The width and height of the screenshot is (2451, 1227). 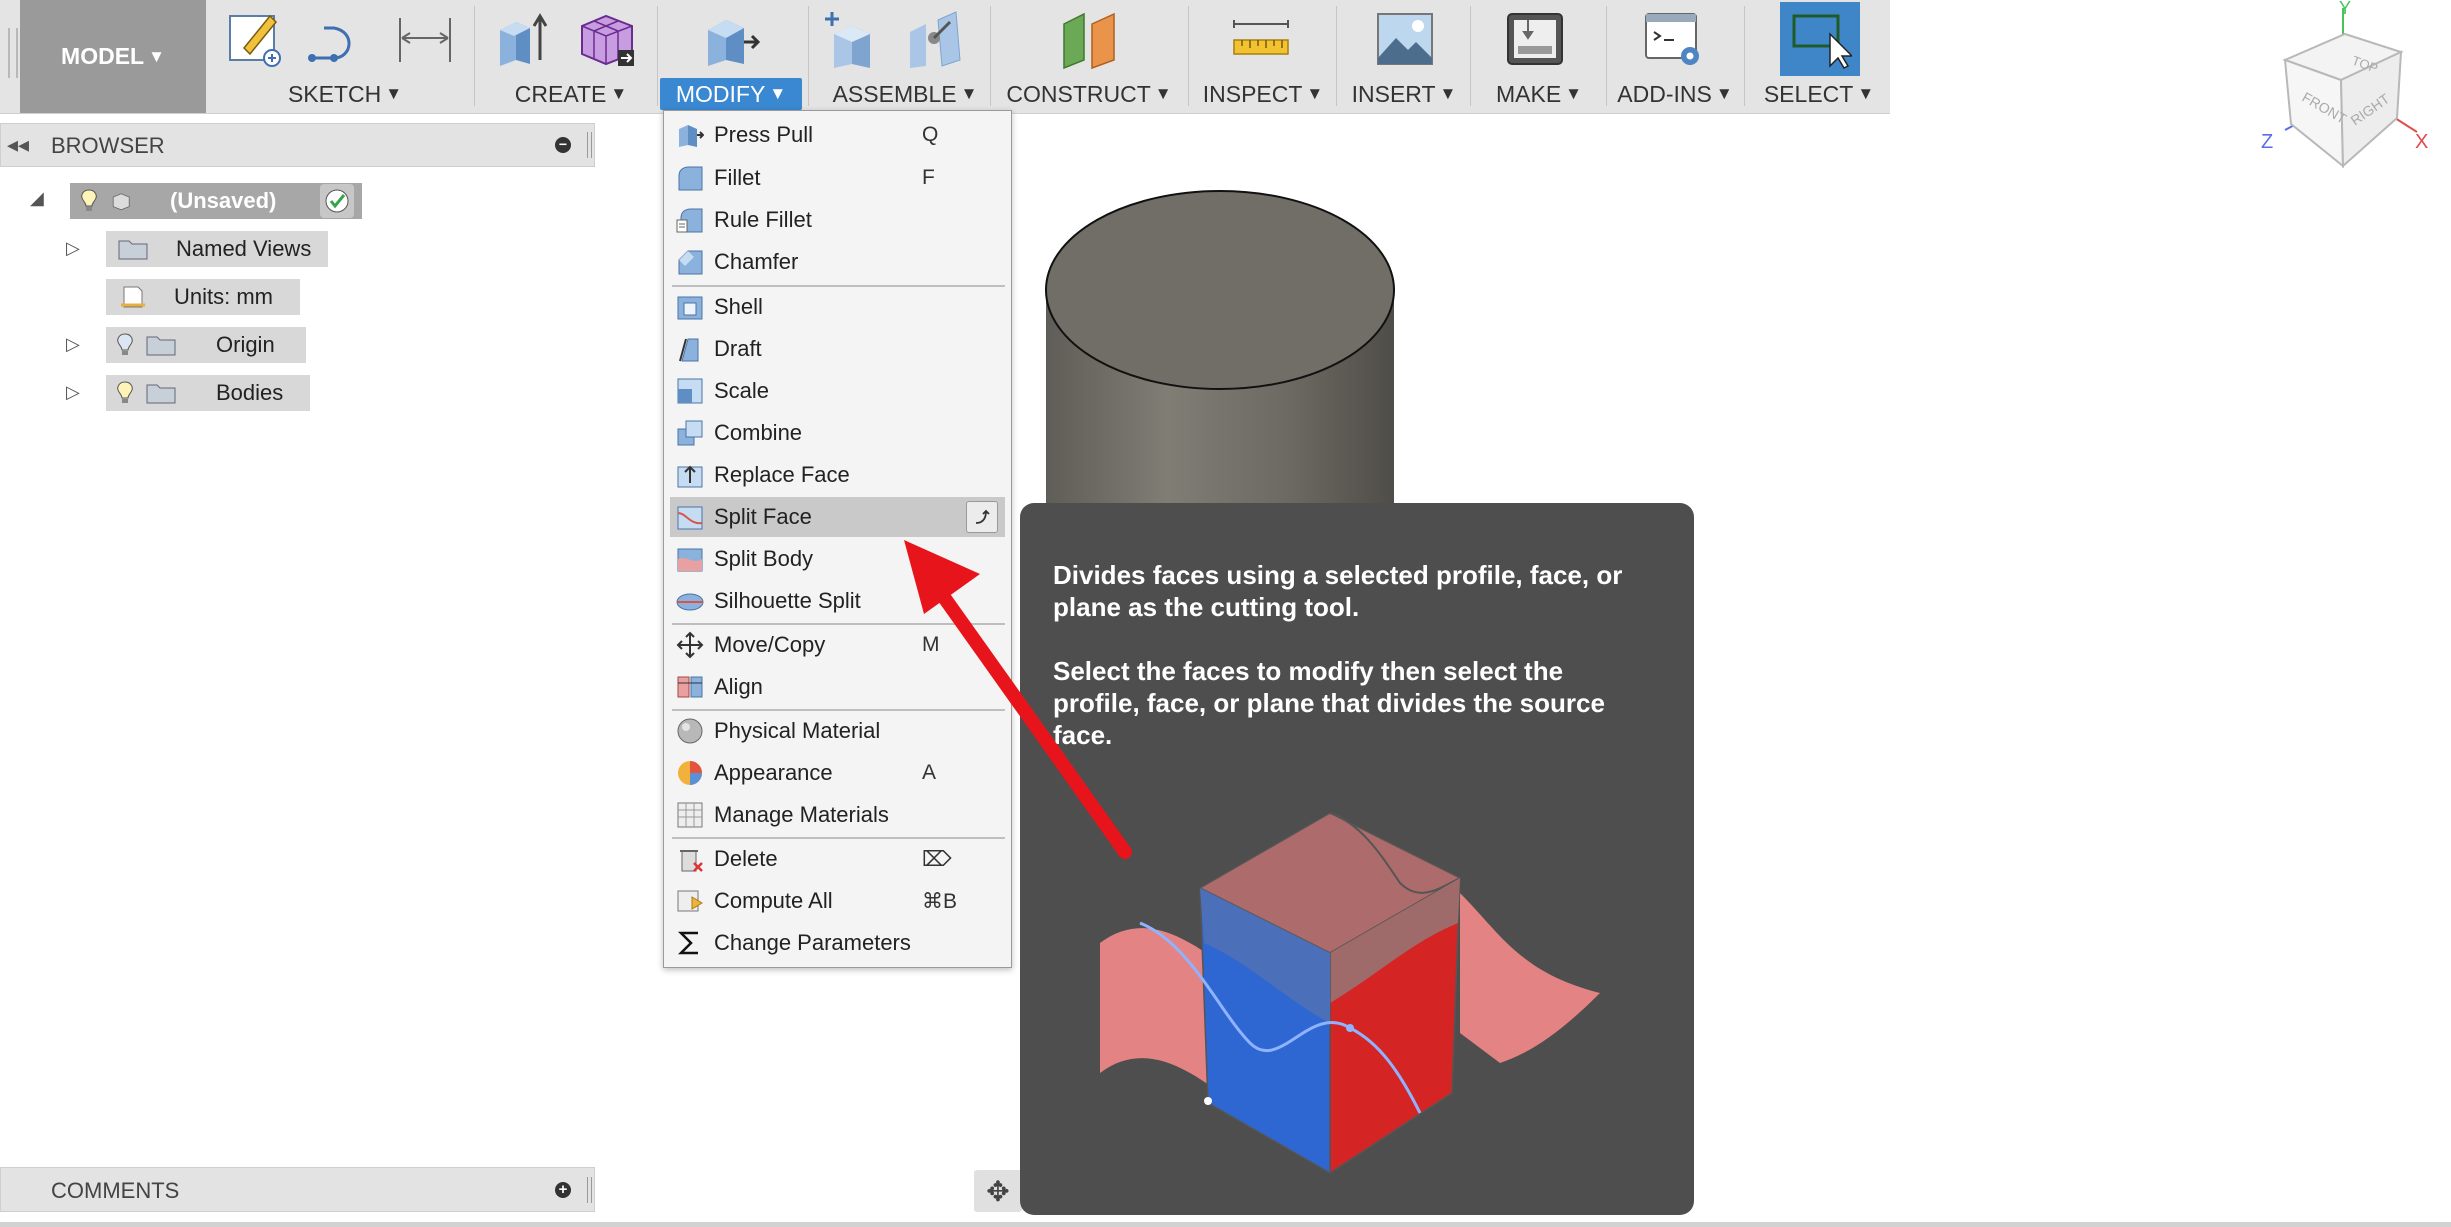 I want to click on assemble-group: ASSEMBLE ▼, so click(x=900, y=56).